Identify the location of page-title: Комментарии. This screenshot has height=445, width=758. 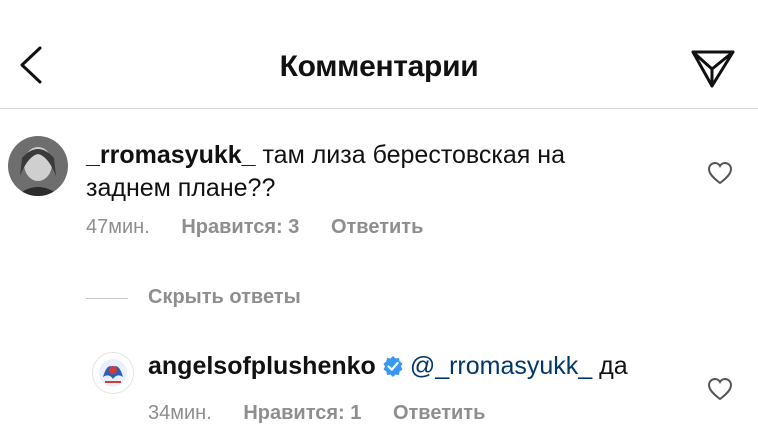
(379, 66).